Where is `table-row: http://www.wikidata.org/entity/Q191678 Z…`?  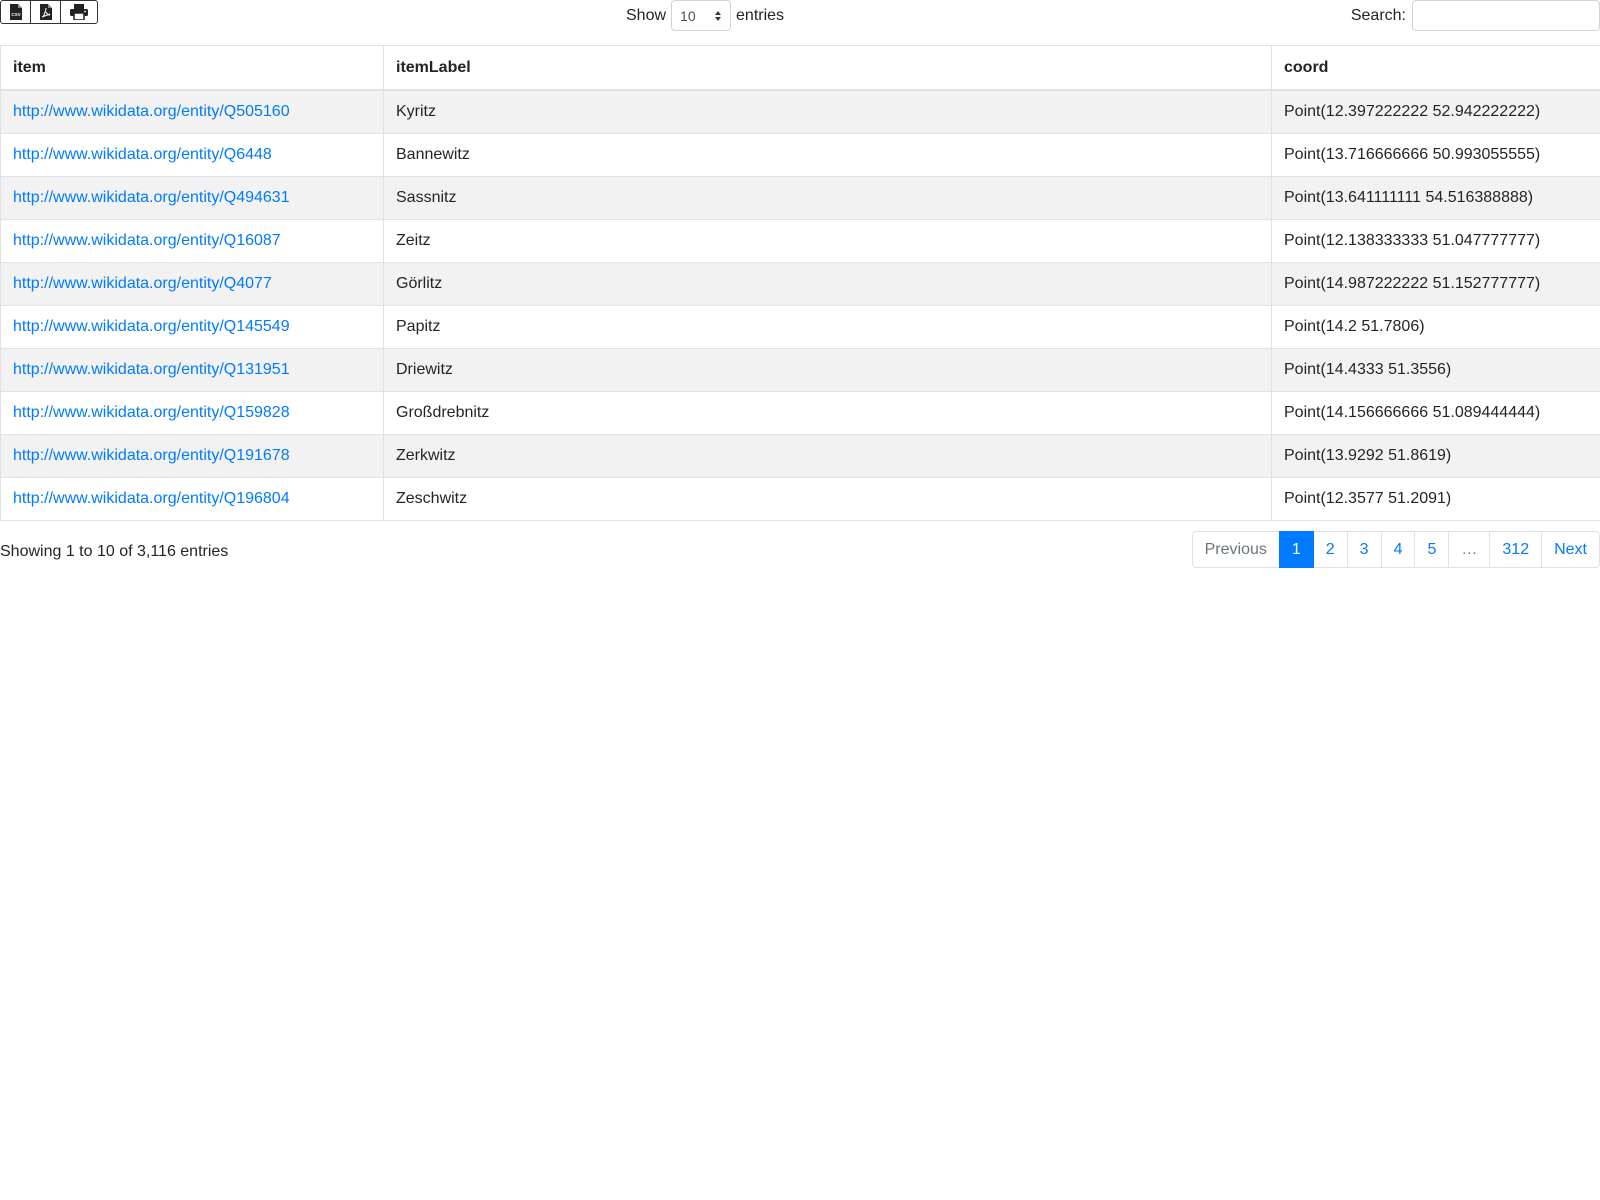 table-row: http://www.wikidata.org/entity/Q191678 Z… is located at coordinates (800, 456).